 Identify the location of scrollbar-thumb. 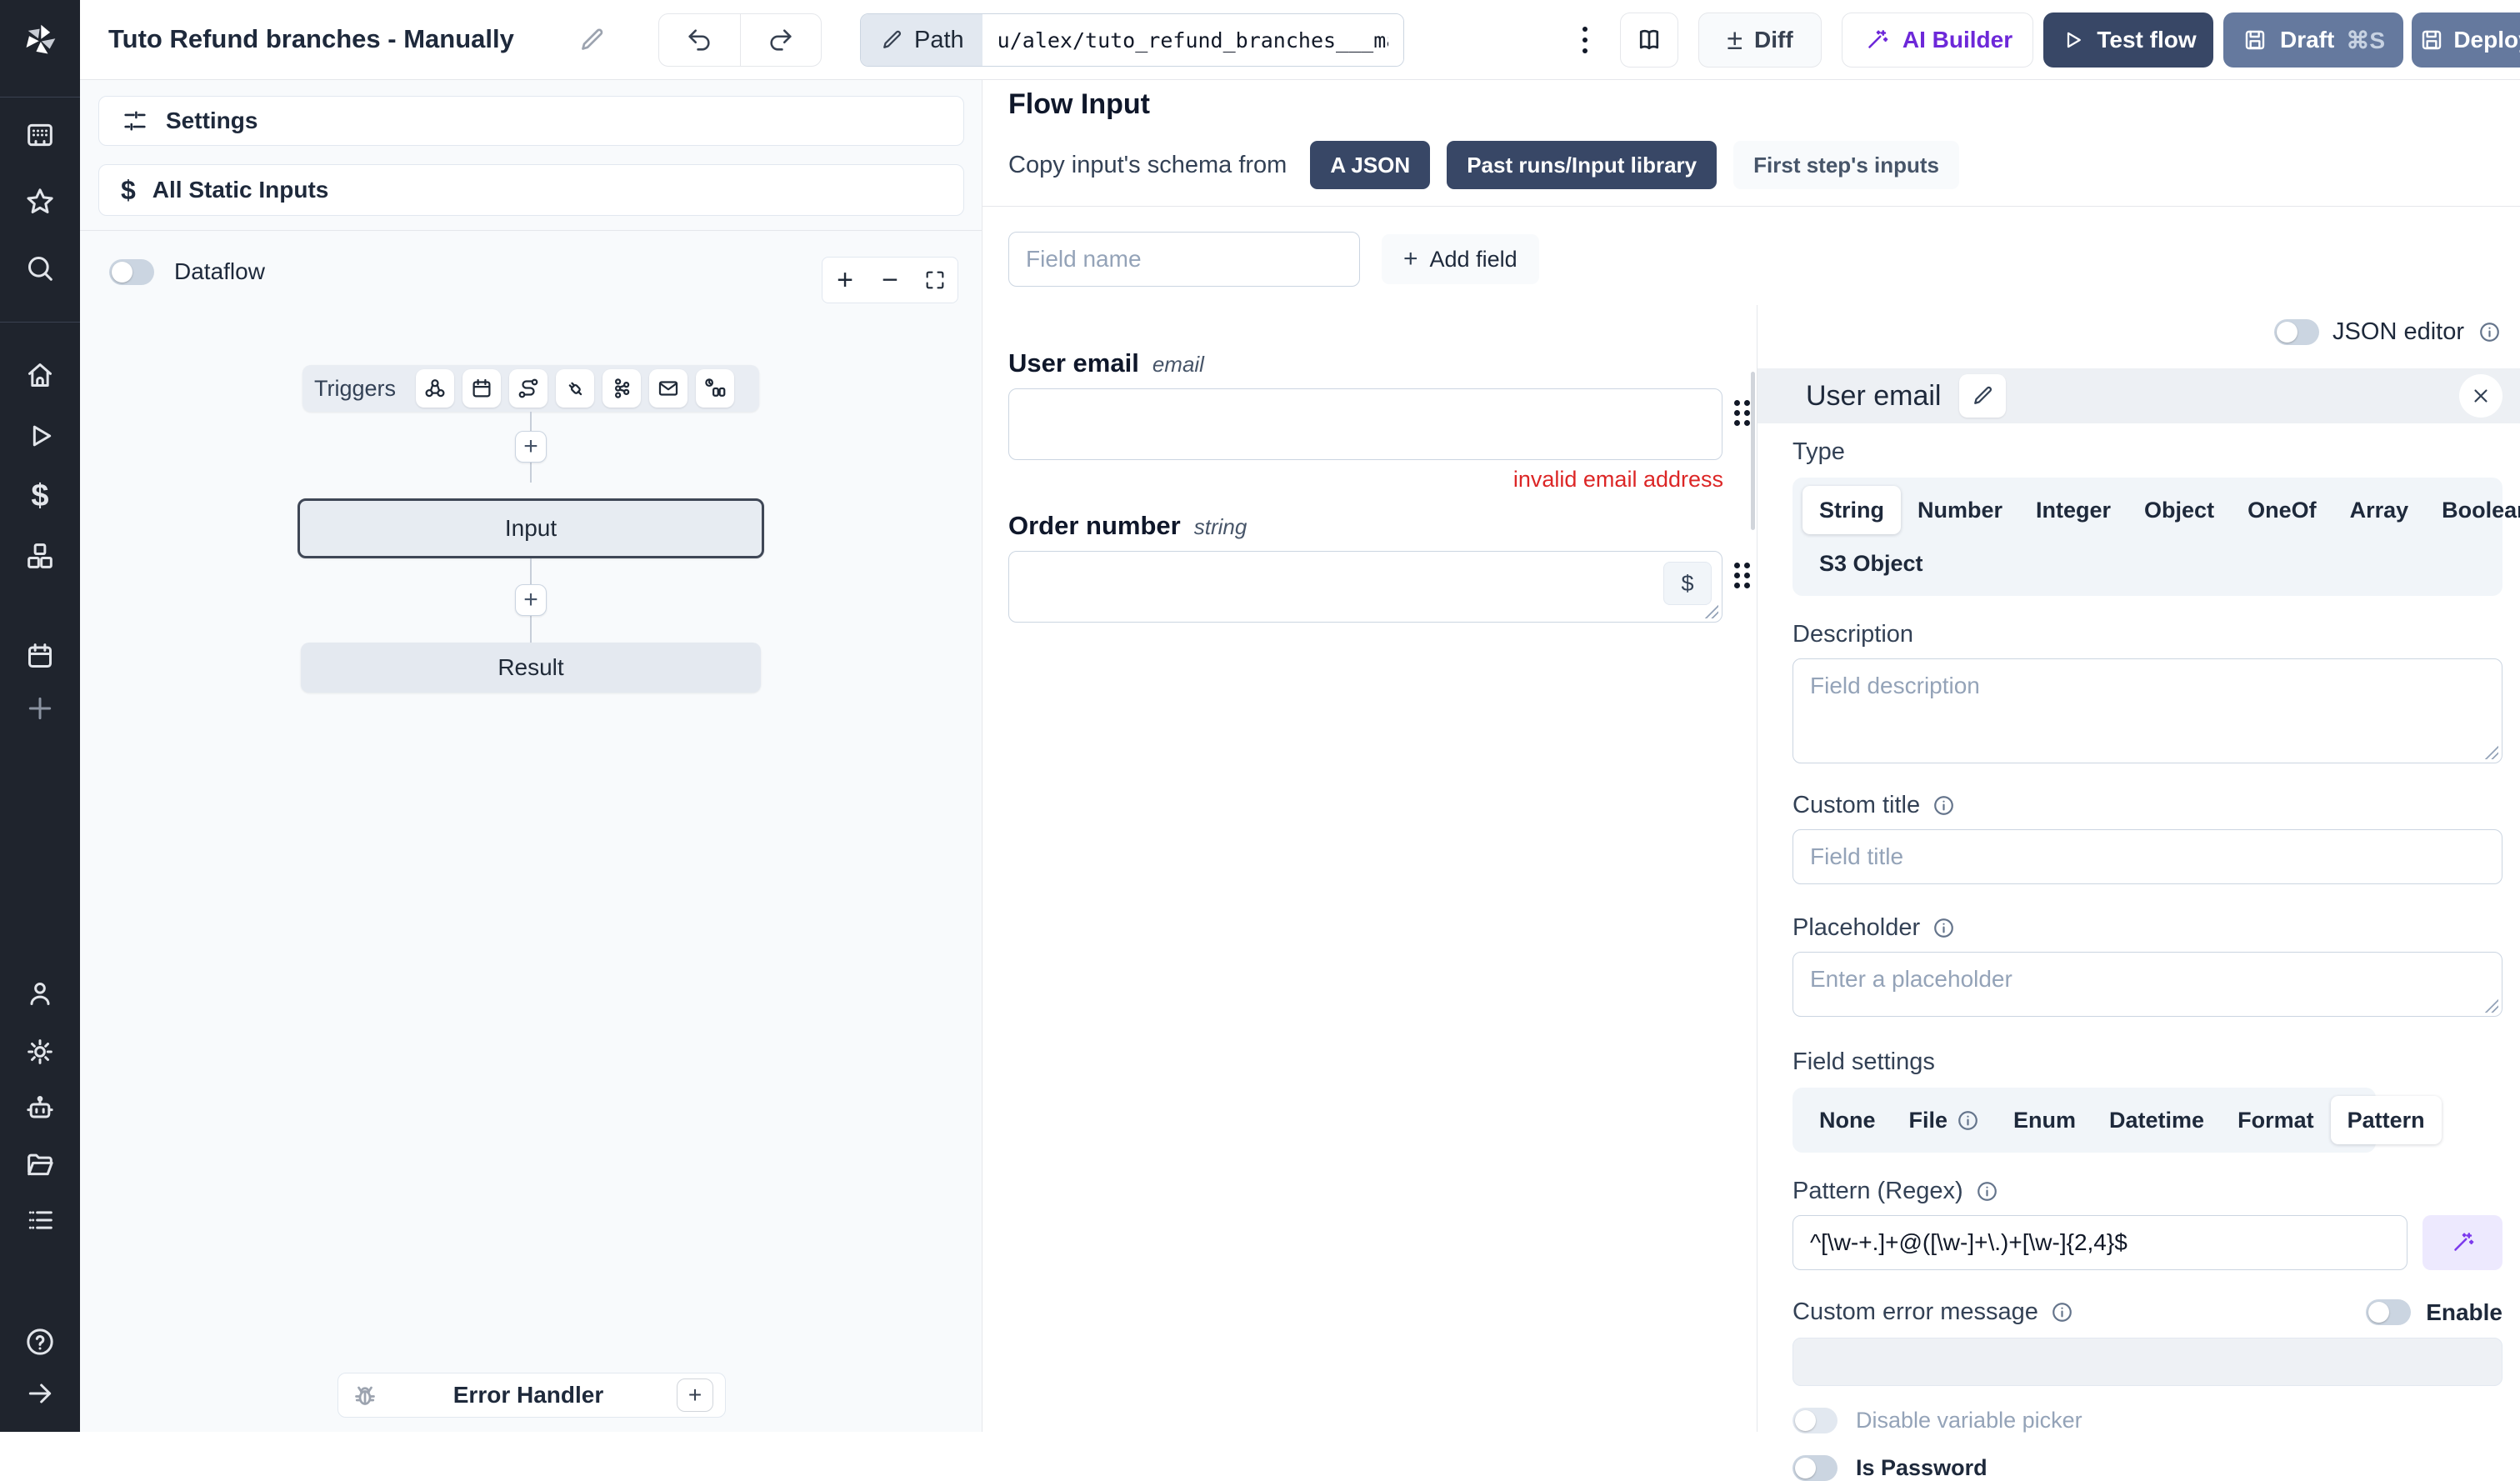
(1753, 451).